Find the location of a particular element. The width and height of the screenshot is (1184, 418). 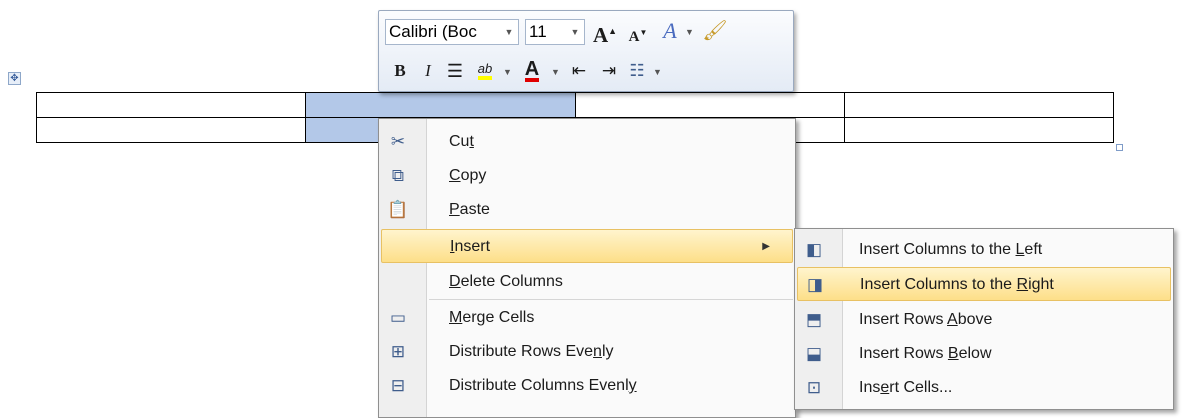

align-center-icon: ☰ is located at coordinates (455, 71).